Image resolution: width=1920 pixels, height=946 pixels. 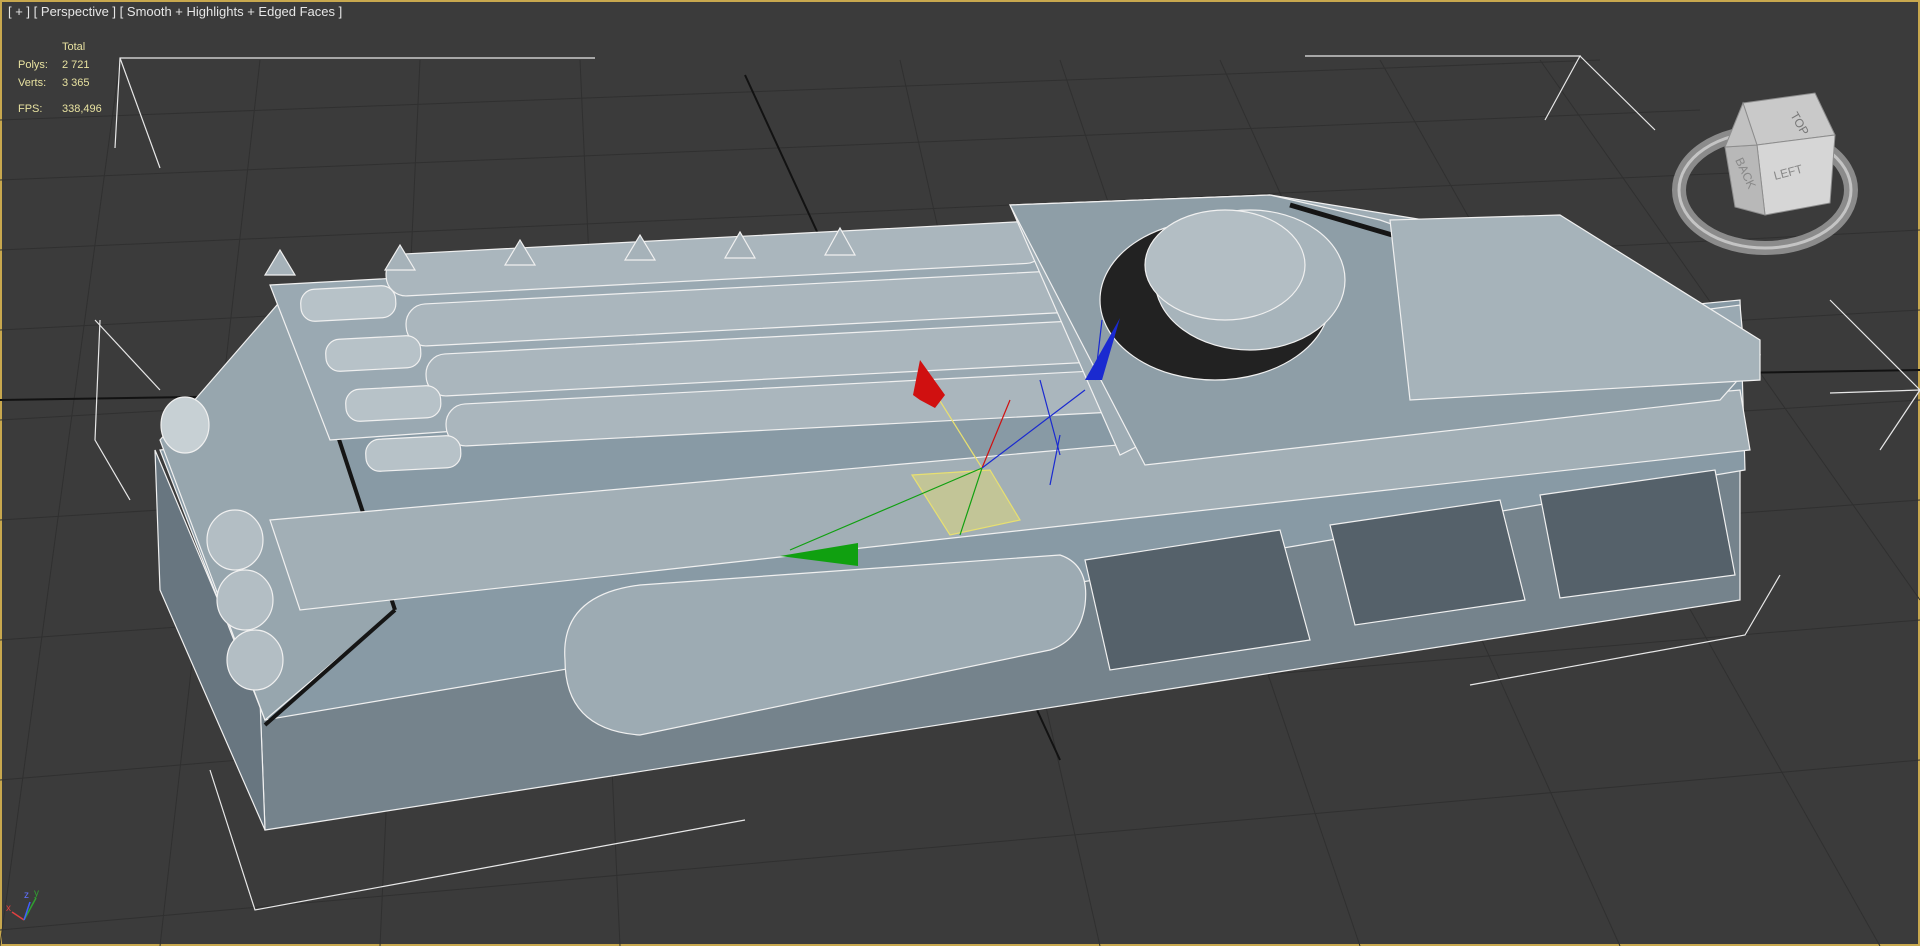 I want to click on tripod-y-label: y, so click(x=36, y=893).